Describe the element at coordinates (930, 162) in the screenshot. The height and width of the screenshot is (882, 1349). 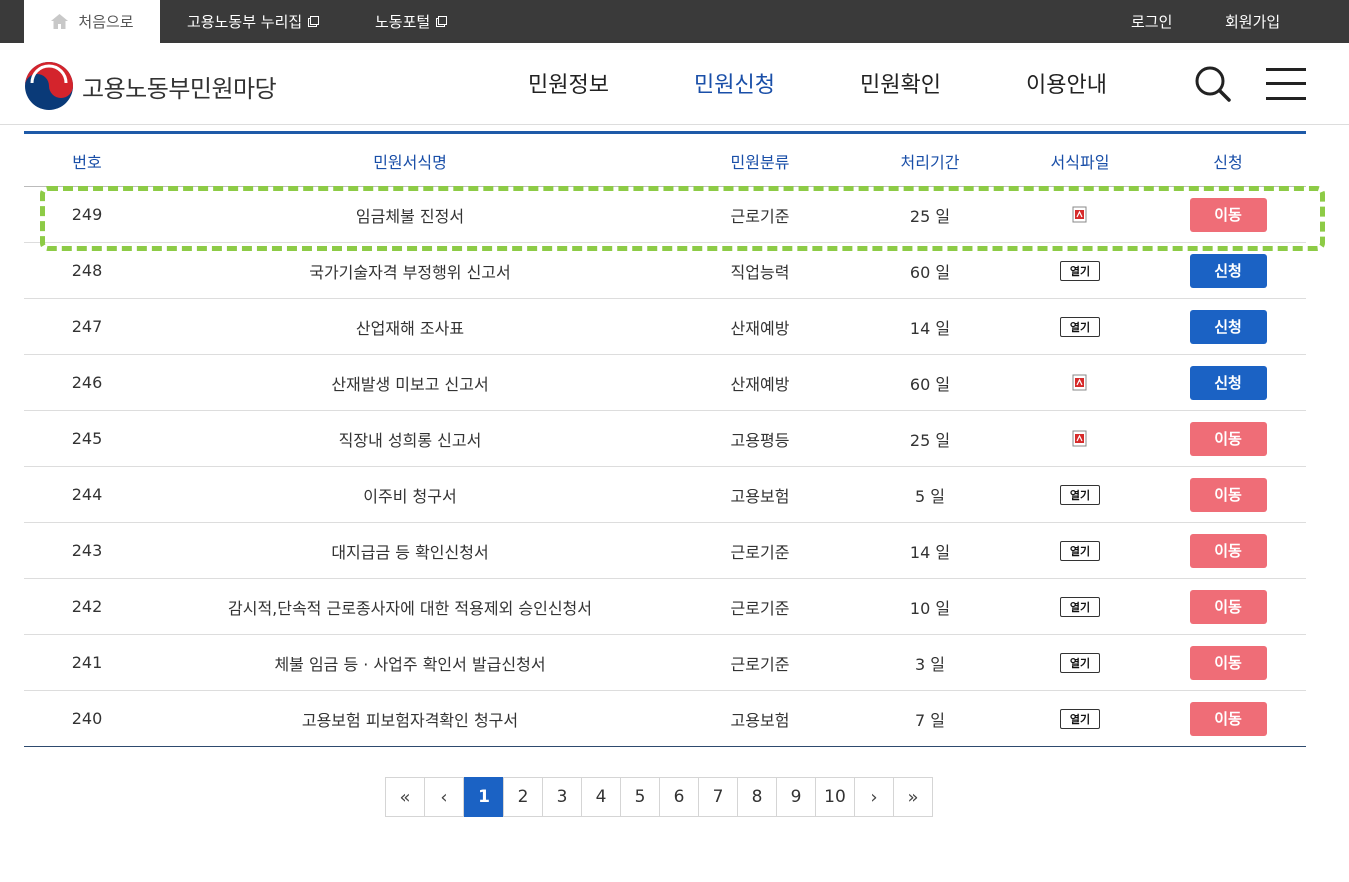
I see `header-period: 처리기간` at that location.